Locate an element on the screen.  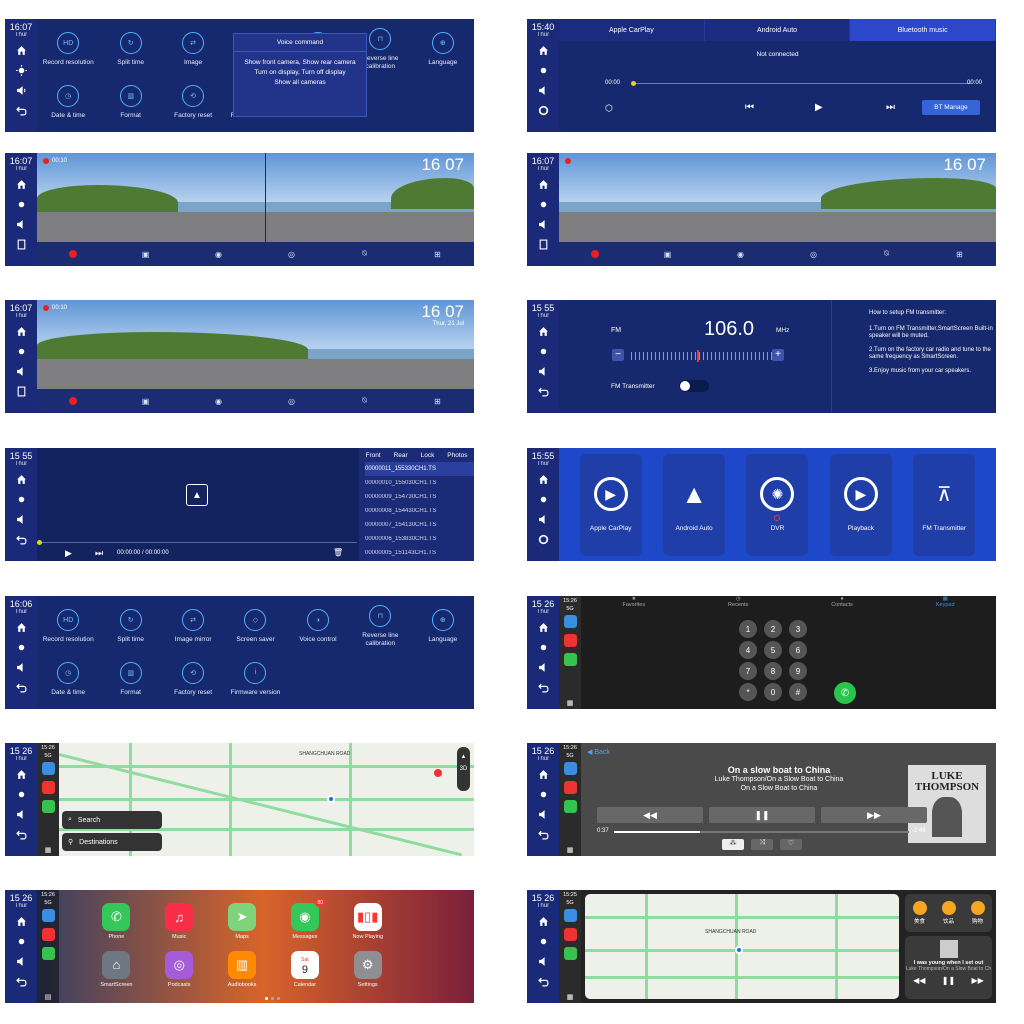
list-item: 00000010_155030CH1.TS is located at coordinates (419, 483).